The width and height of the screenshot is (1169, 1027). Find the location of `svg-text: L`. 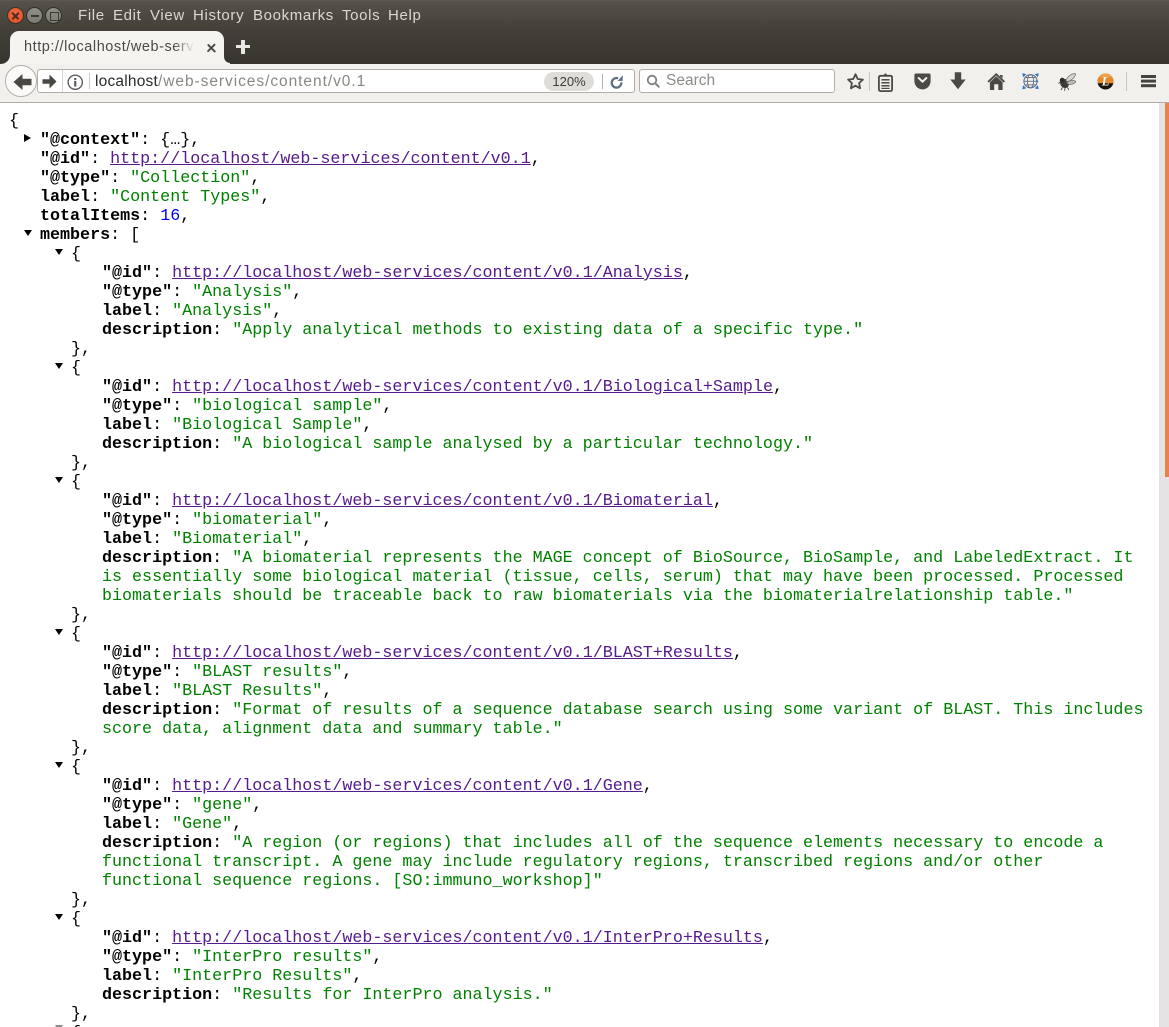

svg-text: L is located at coordinates (1104, 82).